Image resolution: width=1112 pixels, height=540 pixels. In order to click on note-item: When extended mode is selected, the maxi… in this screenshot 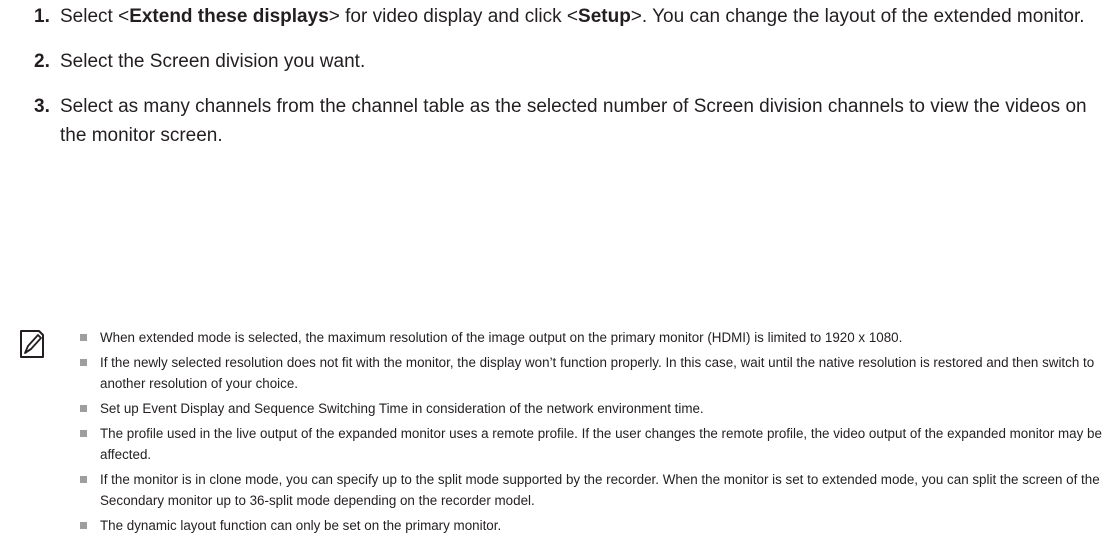, I will do `click(592, 337)`.